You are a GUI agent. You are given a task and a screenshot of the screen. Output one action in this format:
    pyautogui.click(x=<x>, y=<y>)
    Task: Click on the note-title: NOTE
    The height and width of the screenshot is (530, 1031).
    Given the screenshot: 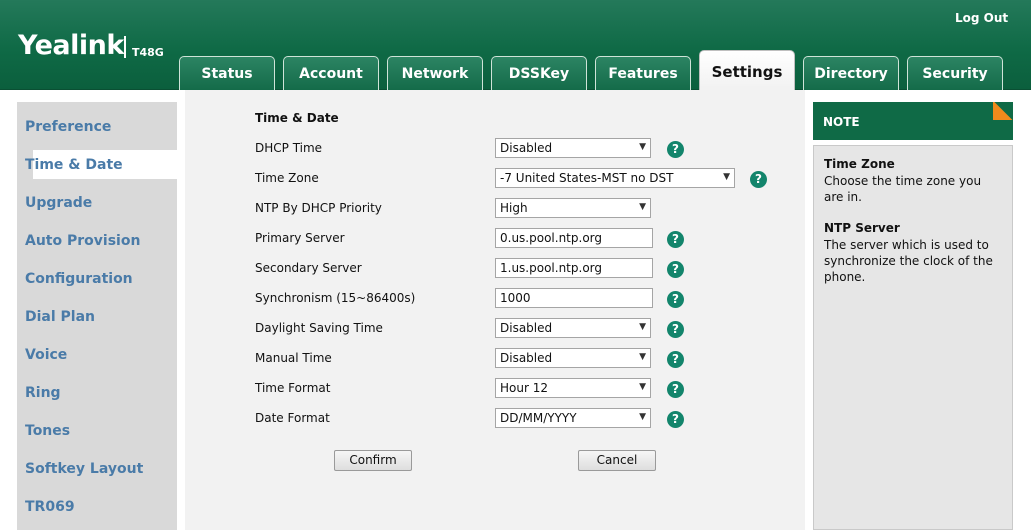 What is the action you would take?
    pyautogui.click(x=841, y=122)
    